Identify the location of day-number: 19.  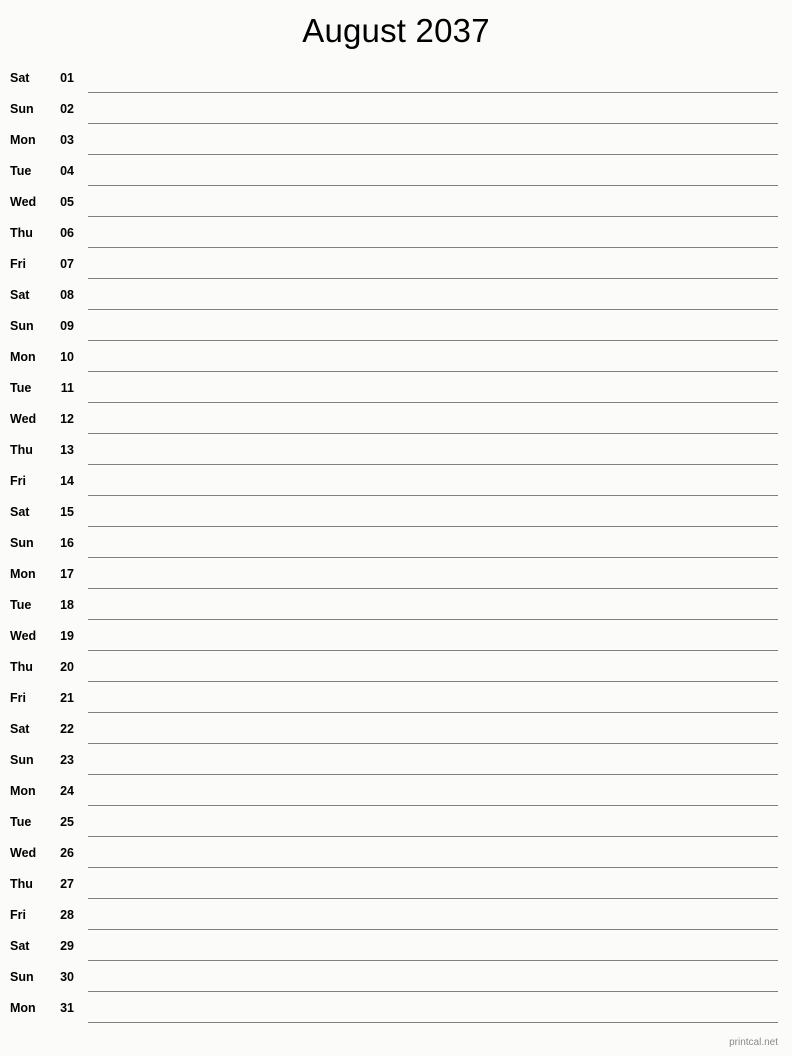
(67, 635).